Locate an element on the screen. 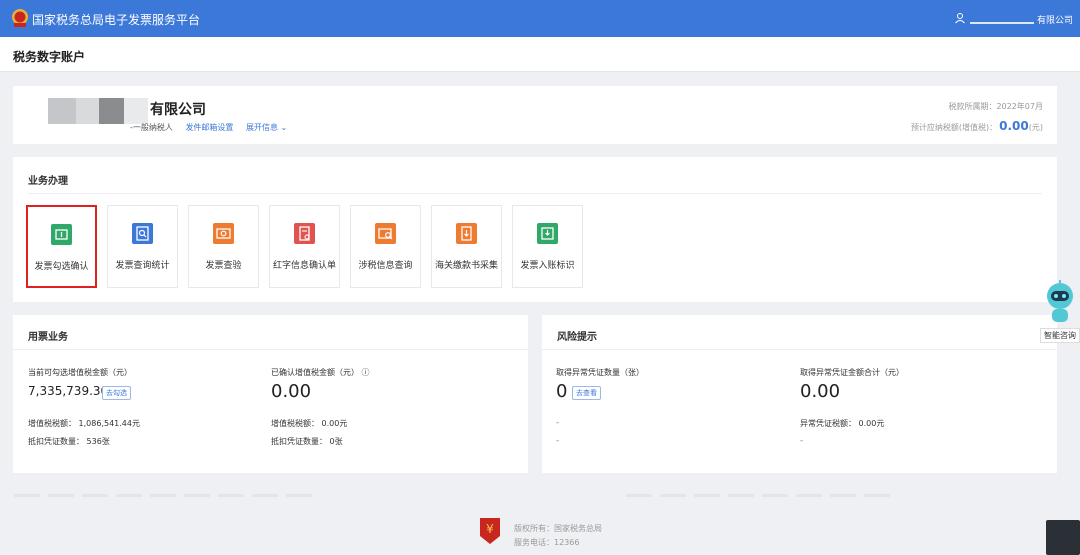  corner-widget is located at coordinates (1063, 537).